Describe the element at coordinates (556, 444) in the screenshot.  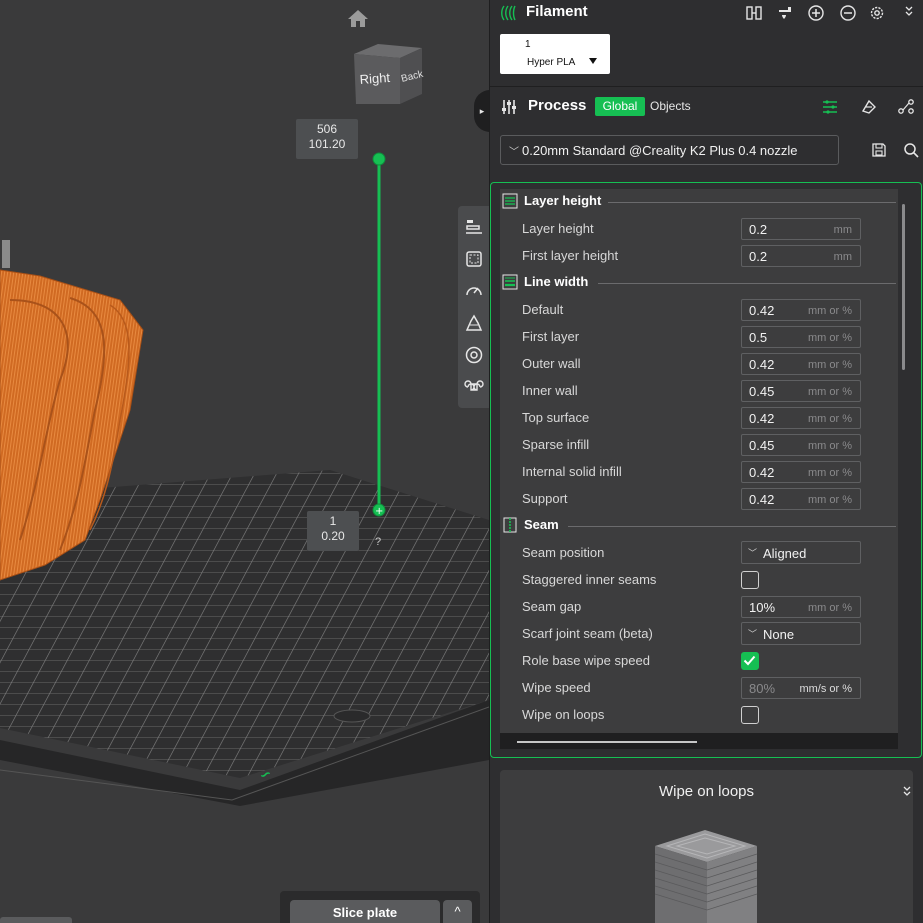
I see `setting-label: Sparse infill` at that location.